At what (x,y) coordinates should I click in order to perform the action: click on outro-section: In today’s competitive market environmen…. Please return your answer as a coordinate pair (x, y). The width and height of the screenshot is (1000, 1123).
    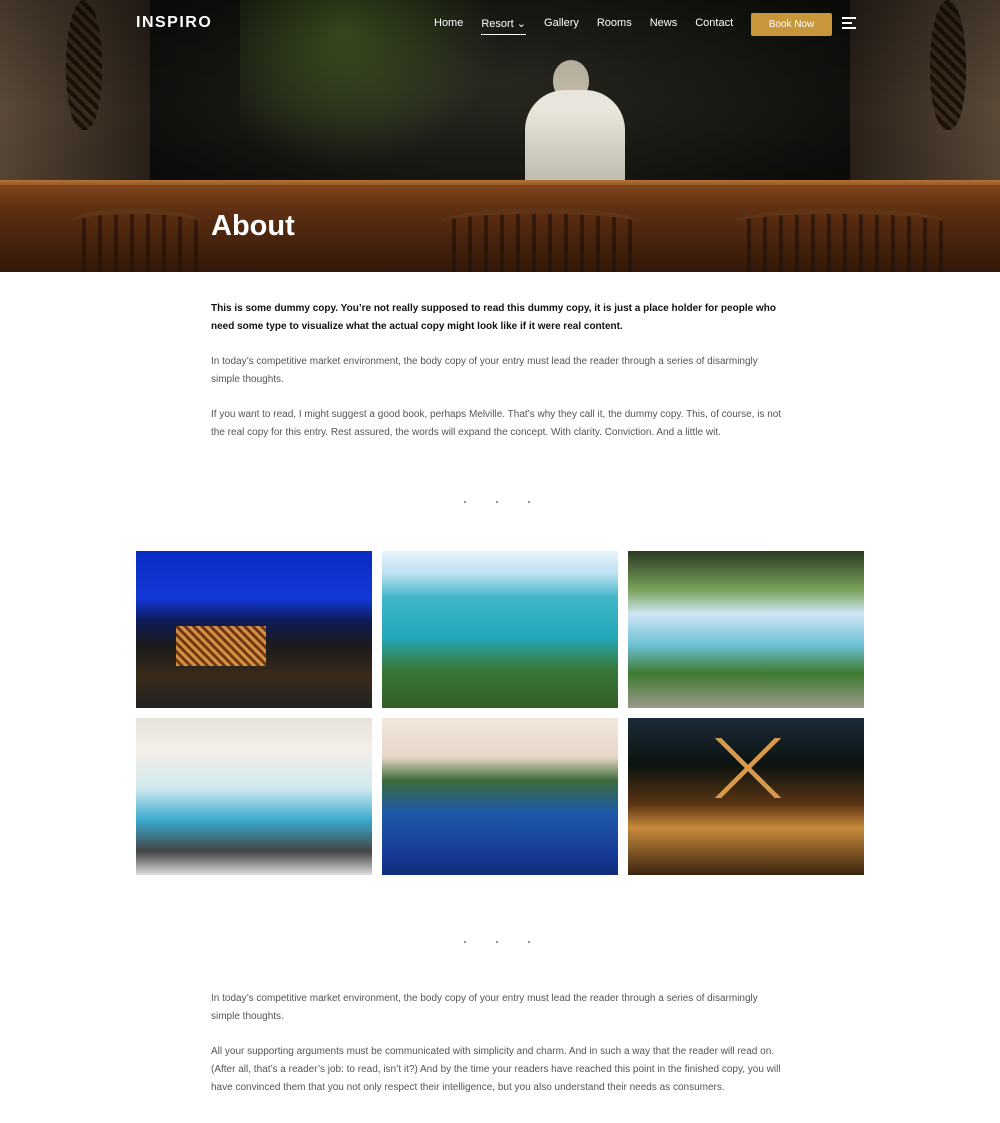
    Looking at the image, I should click on (498, 1052).